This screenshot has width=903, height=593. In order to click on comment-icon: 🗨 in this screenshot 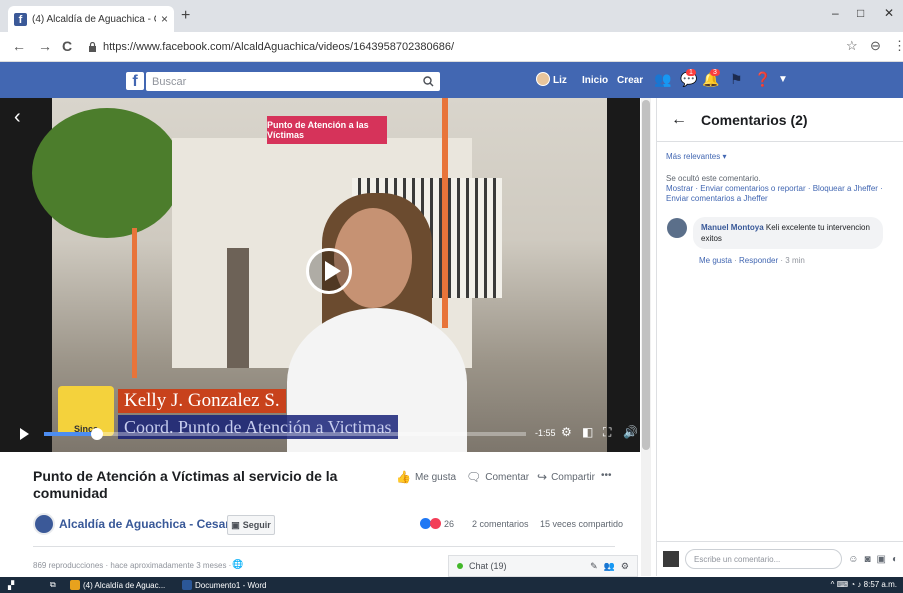, I will do `click(474, 477)`.